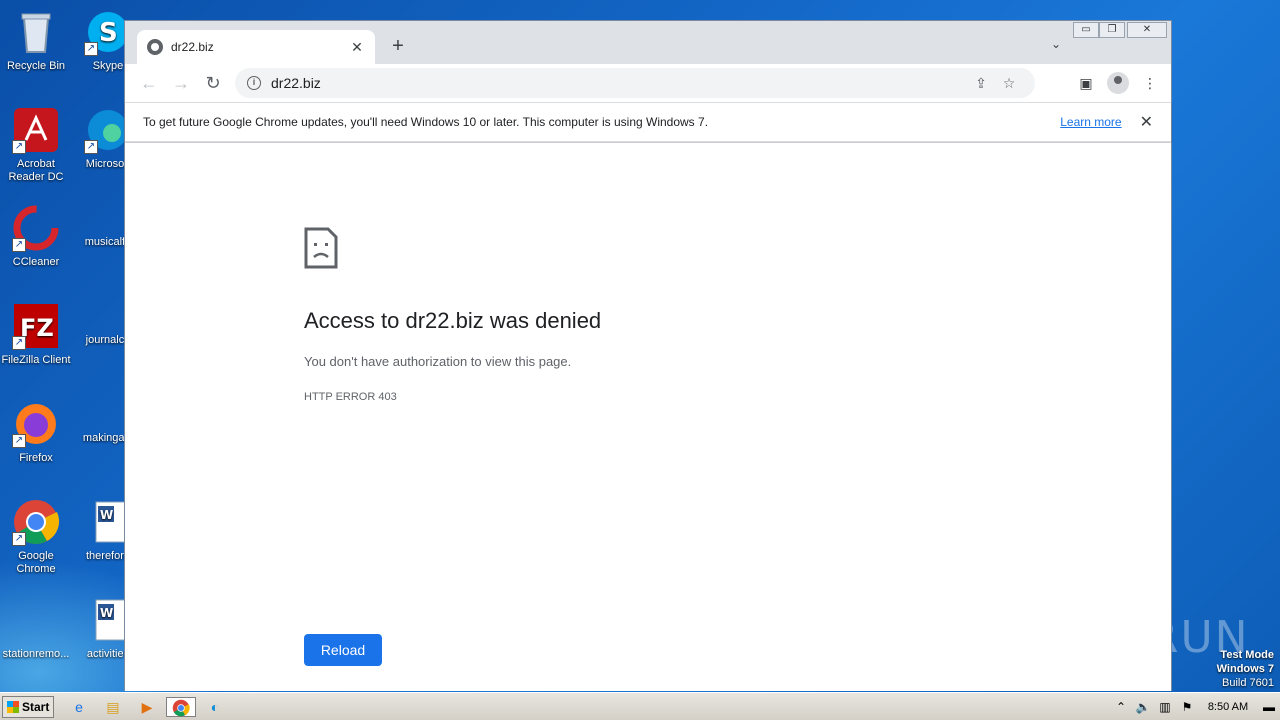 Image resolution: width=1280 pixels, height=720 pixels. Describe the element at coordinates (981, 83) in the screenshot. I see `share-icon: ⇪` at that location.